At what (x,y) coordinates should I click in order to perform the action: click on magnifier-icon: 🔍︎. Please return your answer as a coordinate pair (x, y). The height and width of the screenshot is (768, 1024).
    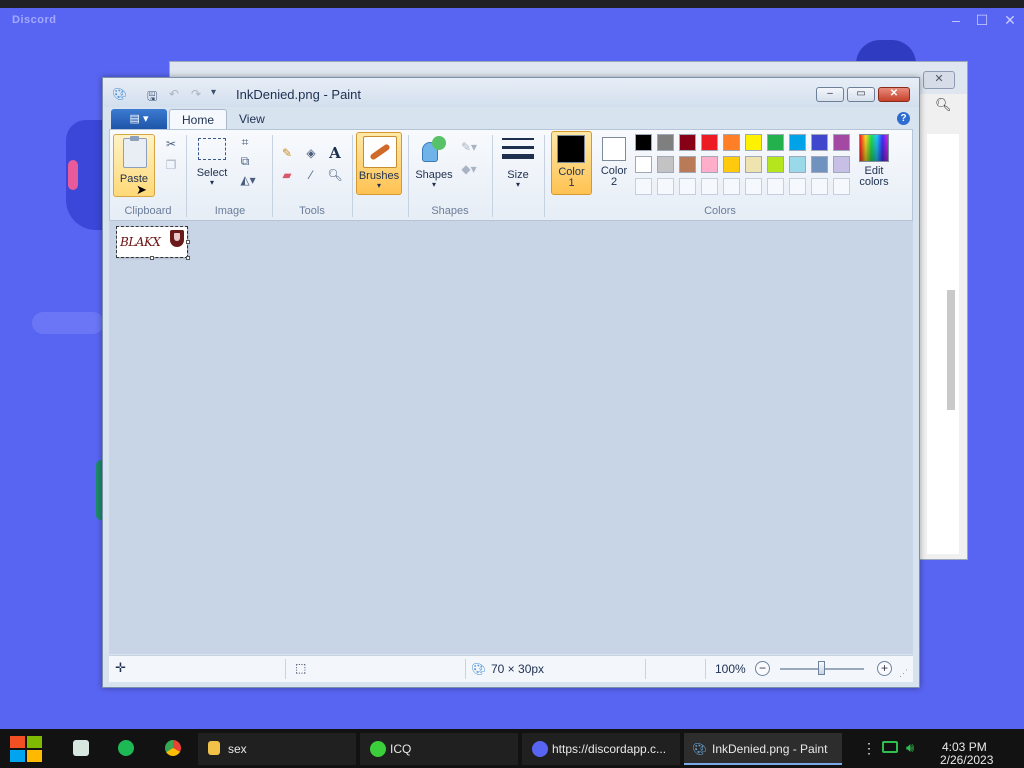
    Looking at the image, I should click on (335, 175).